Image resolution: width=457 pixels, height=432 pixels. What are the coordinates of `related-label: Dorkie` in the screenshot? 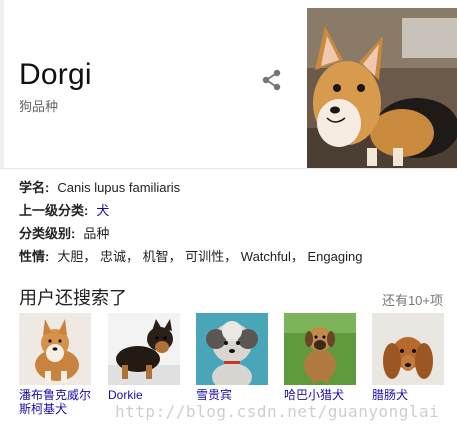 It's located at (144, 395).